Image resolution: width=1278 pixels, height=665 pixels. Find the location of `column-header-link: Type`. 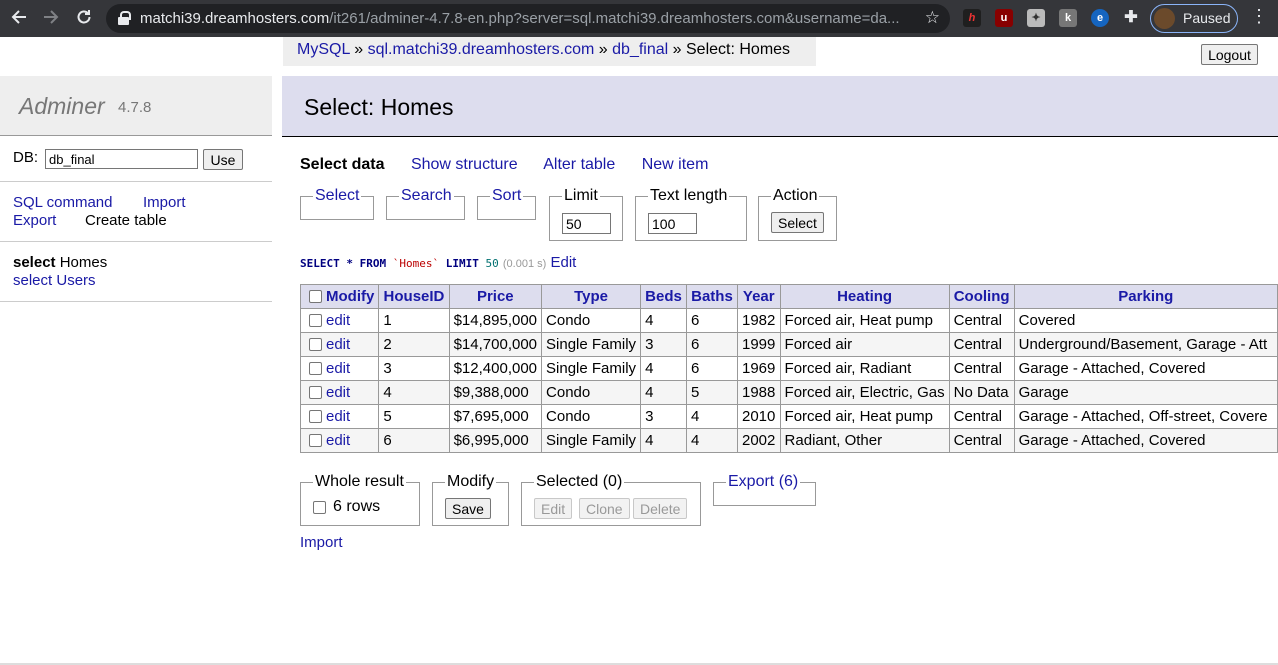

column-header-link: Type is located at coordinates (591, 296).